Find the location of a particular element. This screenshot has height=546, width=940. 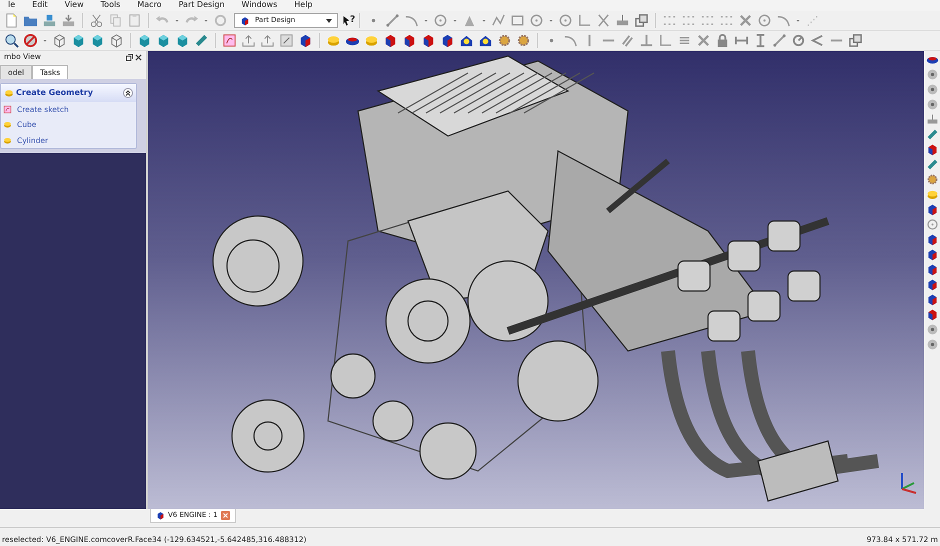

menu-item: Edit is located at coordinates (40, 5).